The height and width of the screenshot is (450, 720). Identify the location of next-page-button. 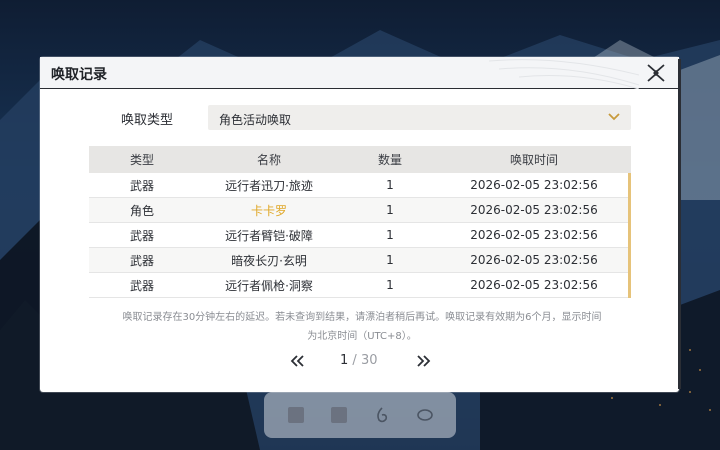
(424, 361).